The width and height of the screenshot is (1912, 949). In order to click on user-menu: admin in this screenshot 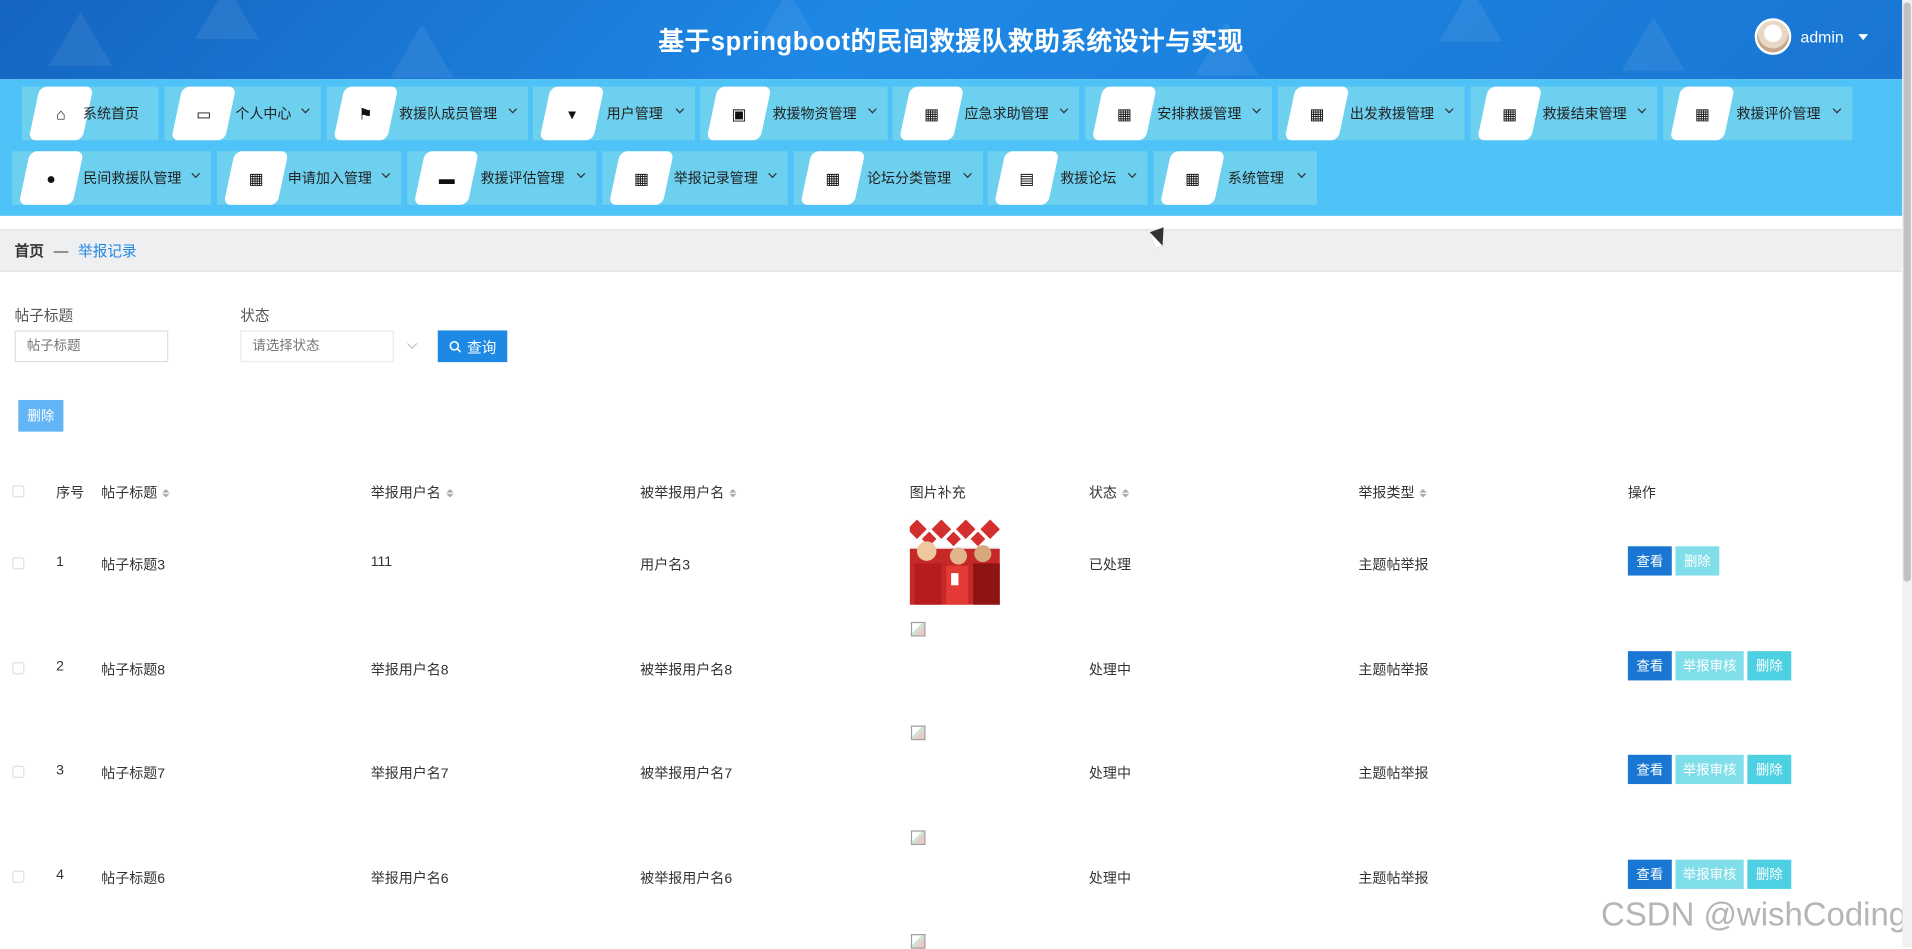, I will do `click(1811, 36)`.